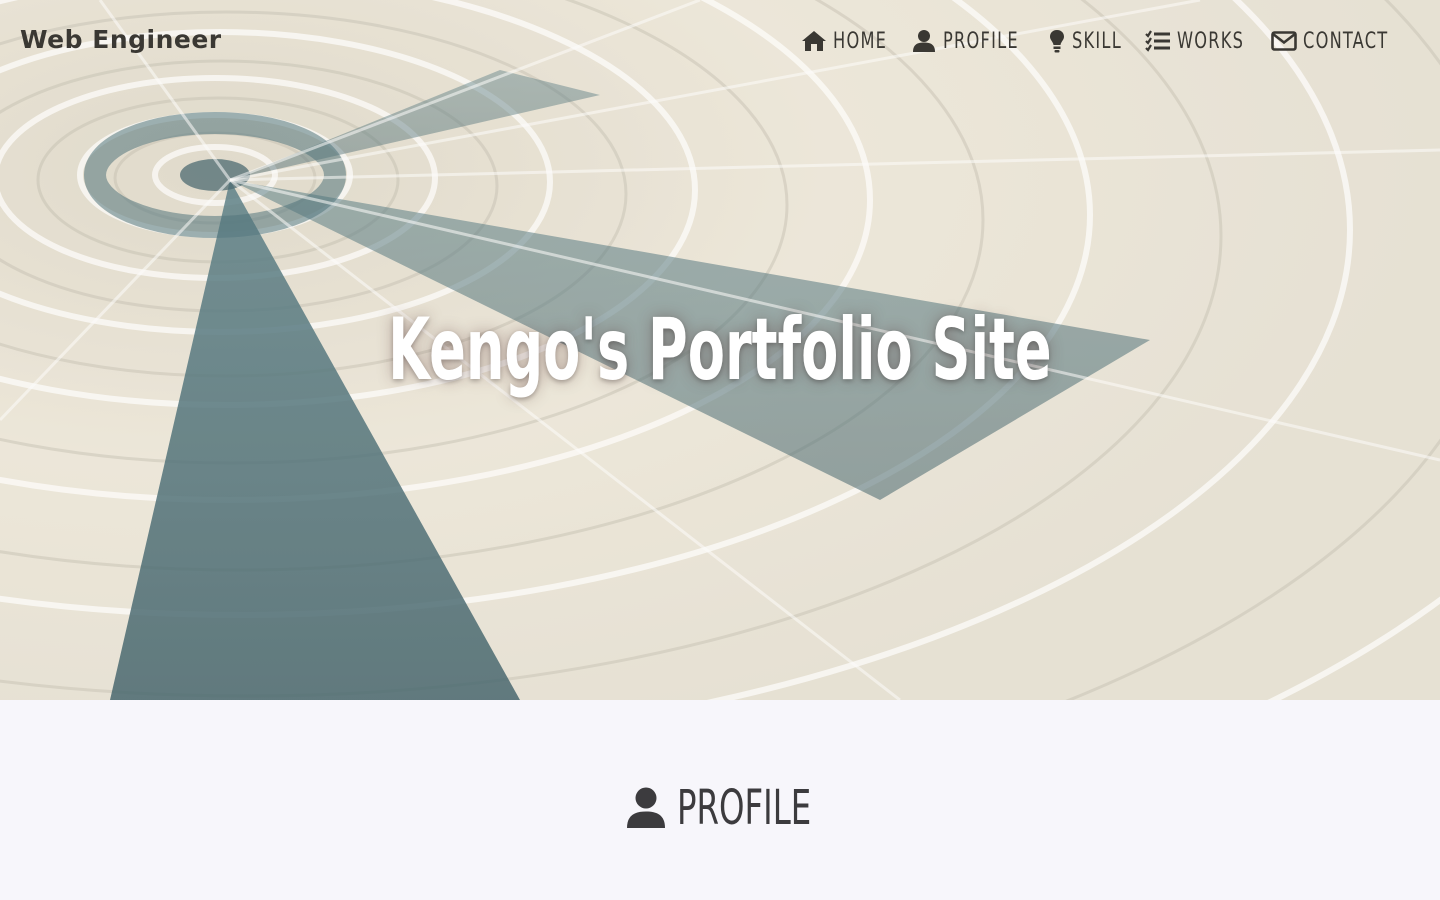 This screenshot has width=1440, height=900. What do you see at coordinates (1345, 41) in the screenshot?
I see `nav-label-contact: CONTACT` at bounding box center [1345, 41].